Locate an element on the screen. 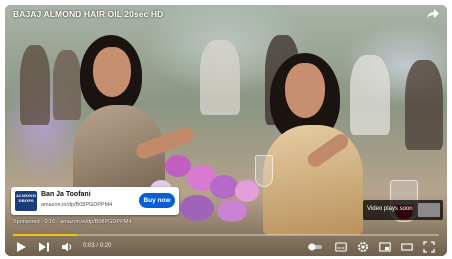  progress-bar is located at coordinates (226, 235).